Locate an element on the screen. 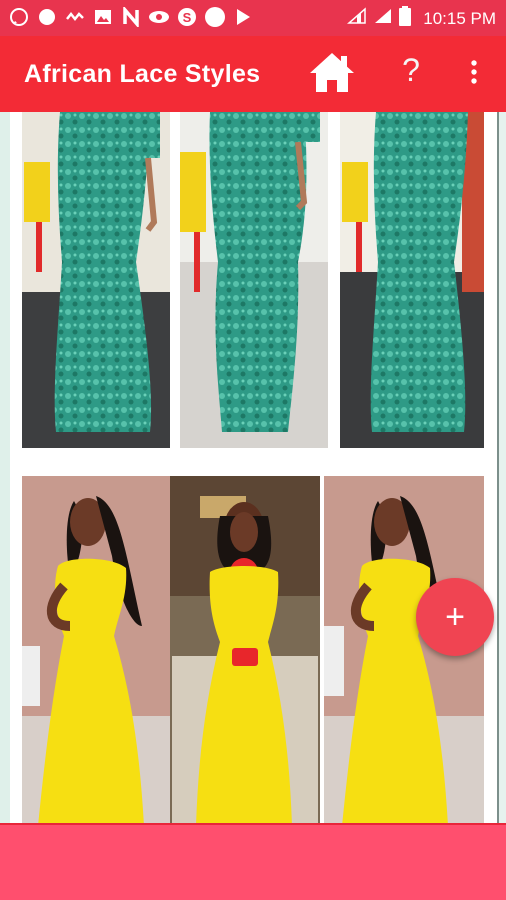  status-bar: S 10:15 PM is located at coordinates (253, 18).